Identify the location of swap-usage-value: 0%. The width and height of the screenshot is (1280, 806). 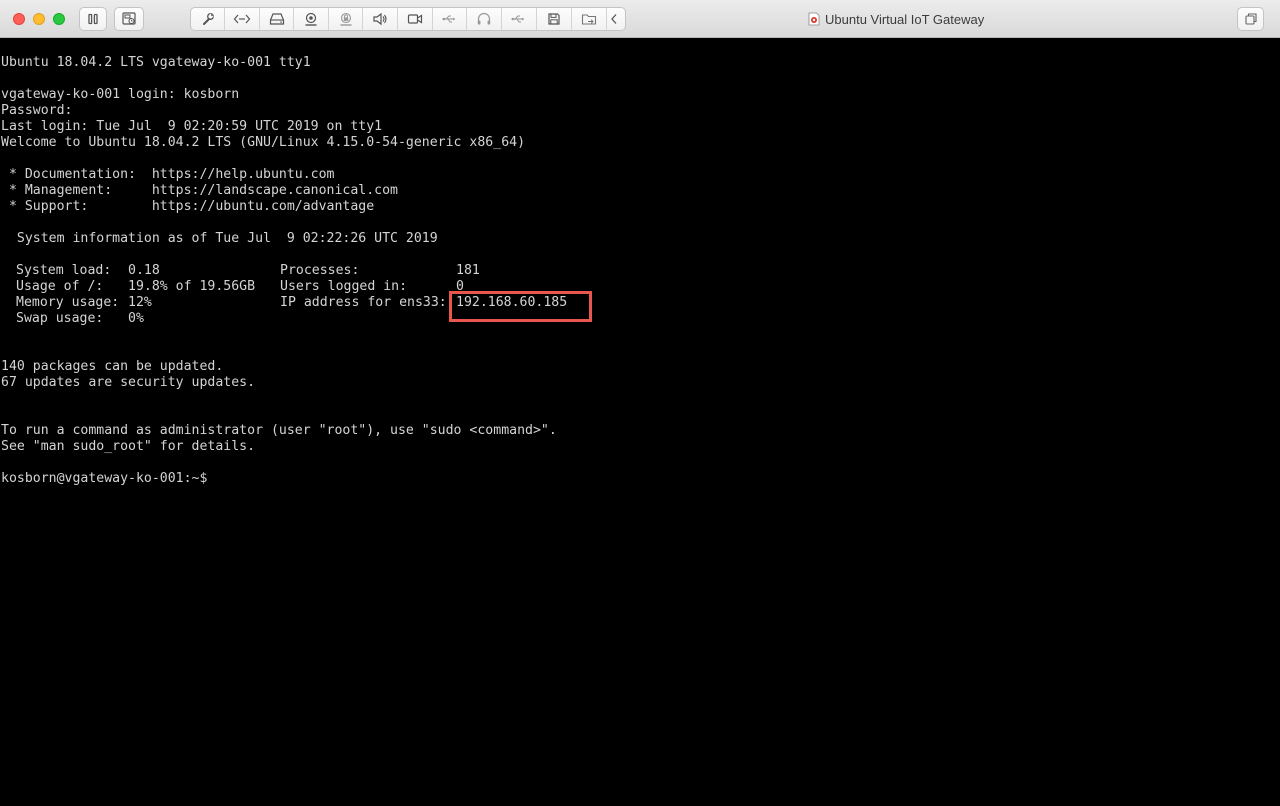
(136, 318).